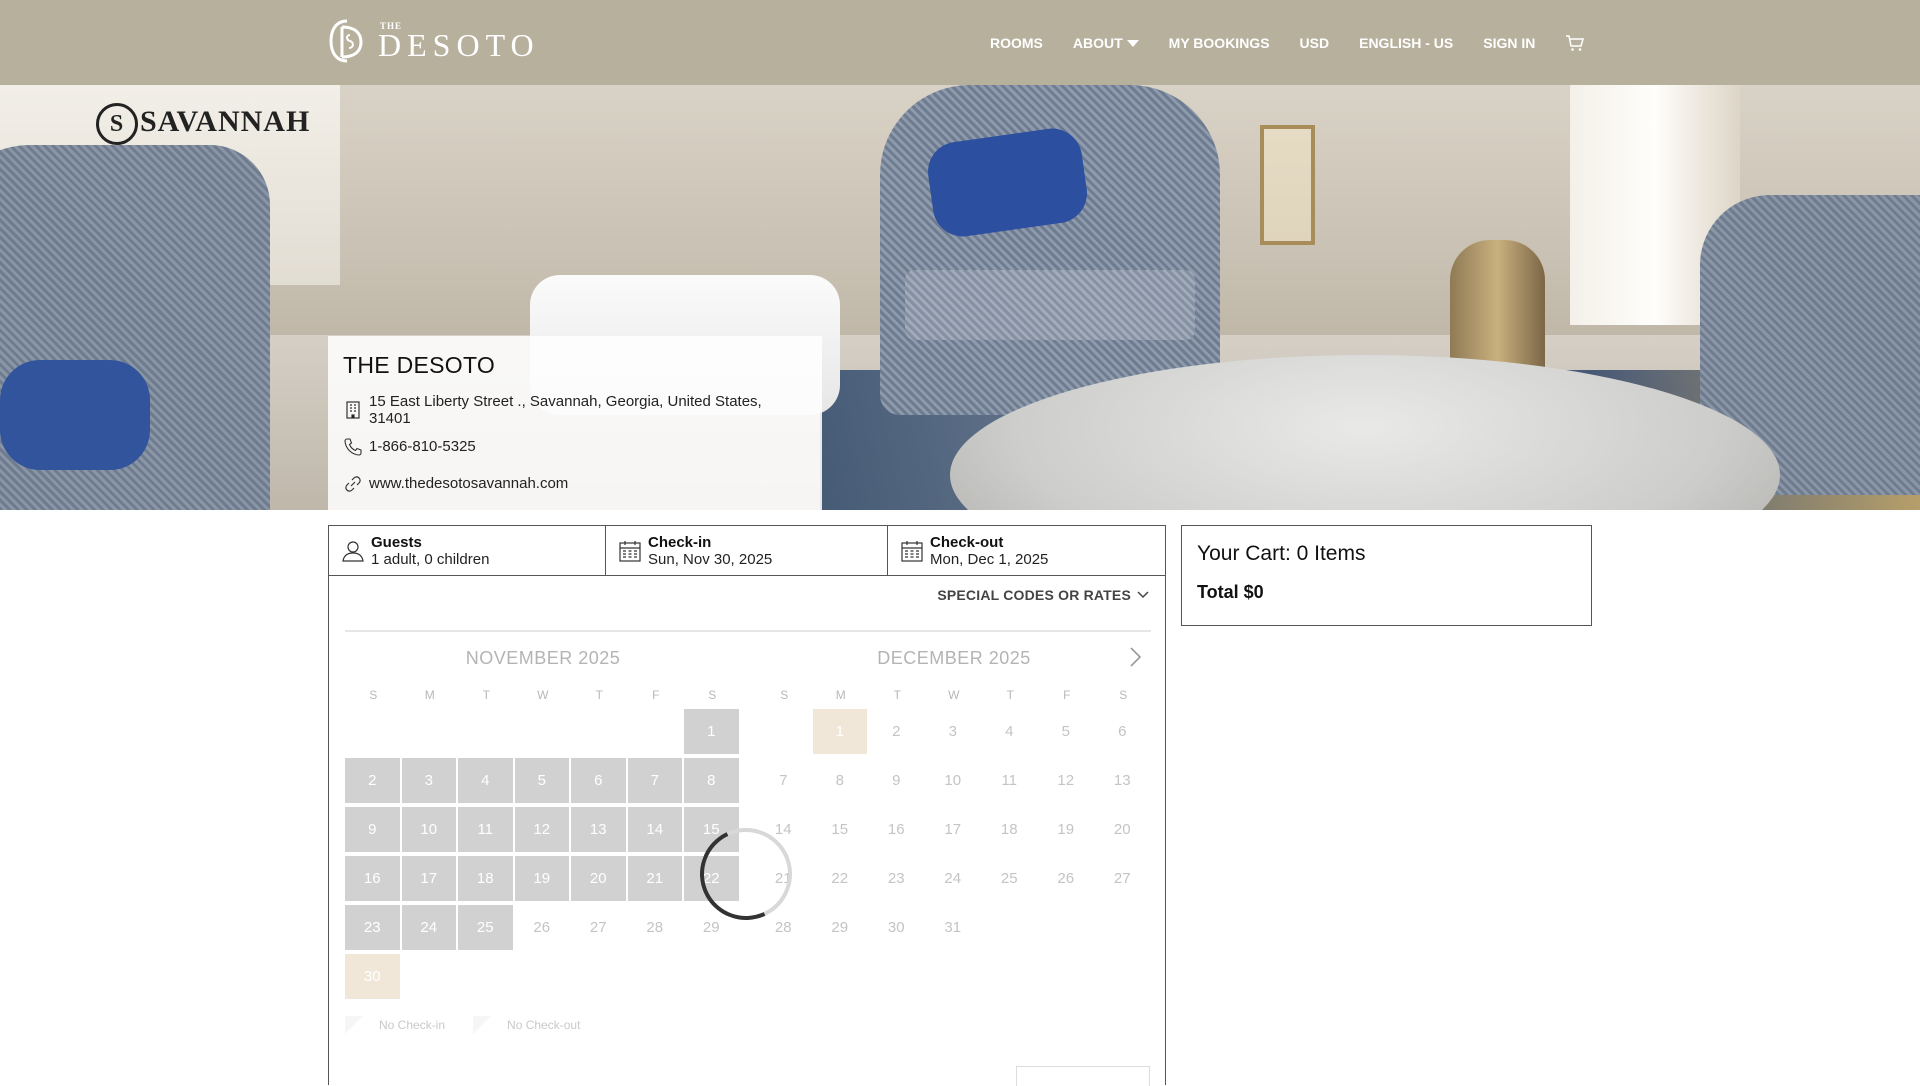  I want to click on weekday-header: SMTWTFS, so click(954, 695).